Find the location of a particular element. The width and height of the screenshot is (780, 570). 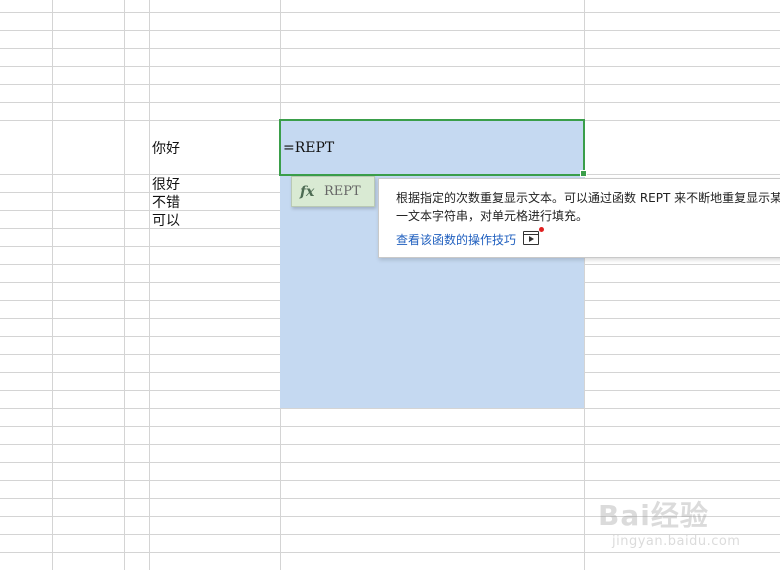

baidu-jingyan-watermark: Bai经验 jingyan.baidu.com is located at coordinates (688, 524).